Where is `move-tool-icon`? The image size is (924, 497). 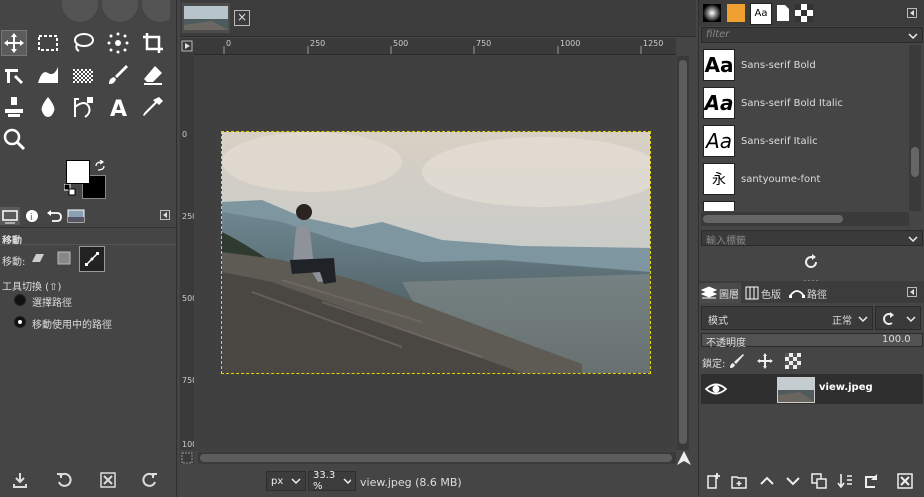 move-tool-icon is located at coordinates (14, 43).